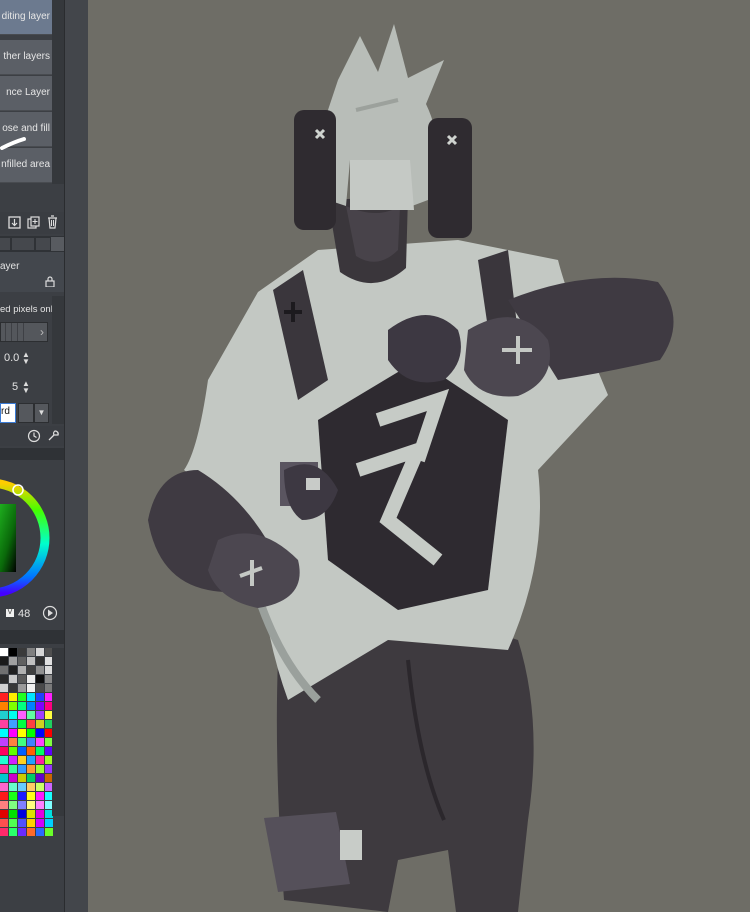  Describe the element at coordinates (53, 436) in the screenshot. I see `wrench-icon` at that location.